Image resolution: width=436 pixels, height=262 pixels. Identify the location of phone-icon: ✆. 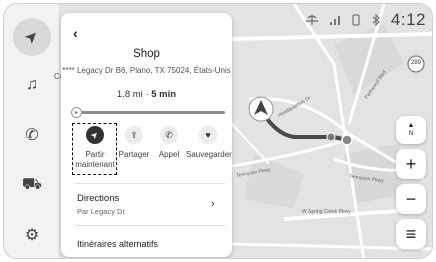
(32, 135).